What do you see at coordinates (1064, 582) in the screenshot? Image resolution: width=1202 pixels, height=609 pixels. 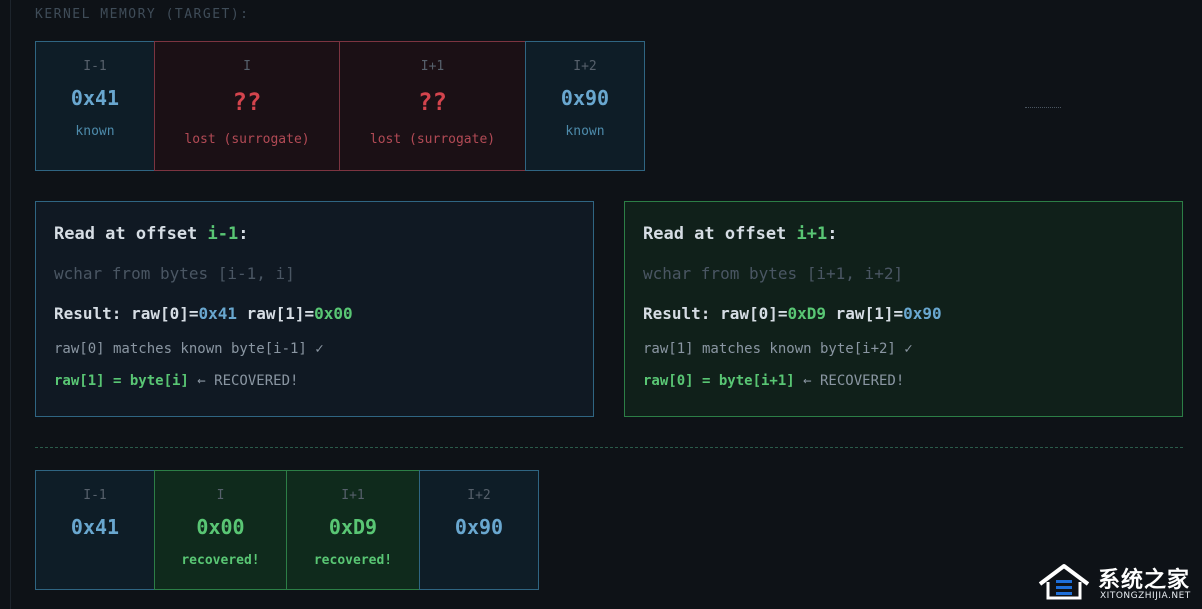 I see `house-logo-icon` at bounding box center [1064, 582].